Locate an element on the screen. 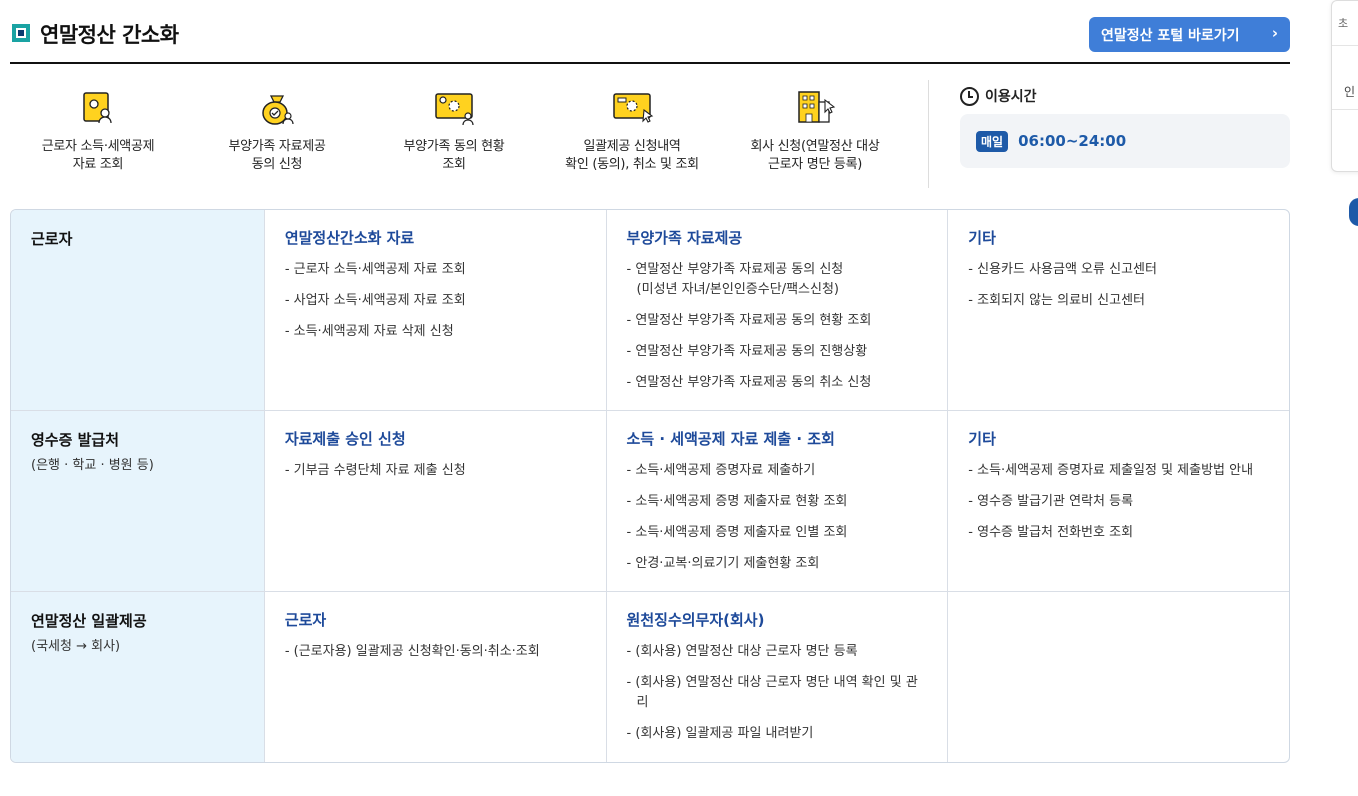  table-cell: 기타 신용카드 사용금액 오류 신고센터 조회되지 않는 의료비 신고센터 is located at coordinates (1118, 310).